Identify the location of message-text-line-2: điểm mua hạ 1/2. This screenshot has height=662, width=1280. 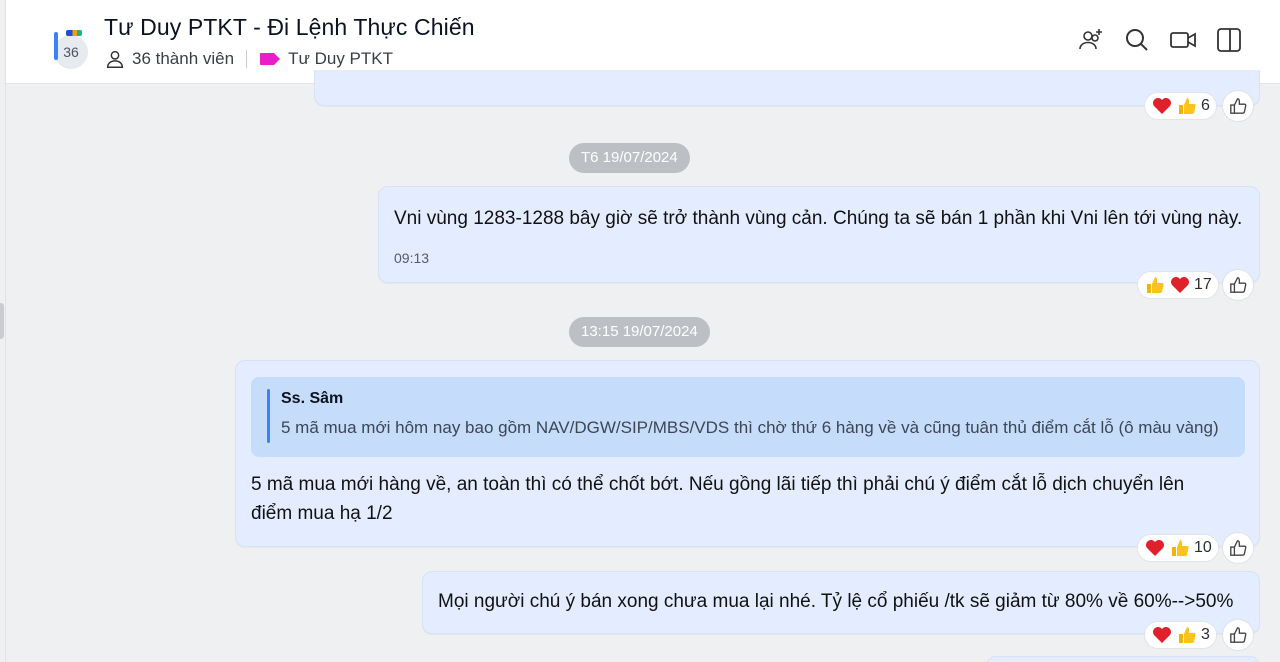
(322, 513).